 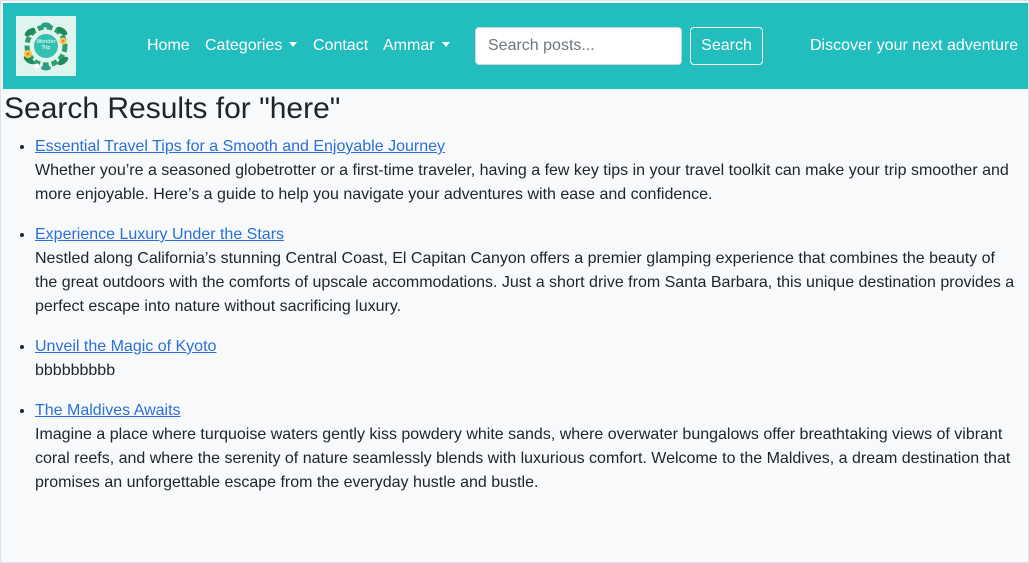 What do you see at coordinates (528, 359) in the screenshot?
I see `search-result-item: Unveil the Magic of Kyoto bbbbbbbbb` at bounding box center [528, 359].